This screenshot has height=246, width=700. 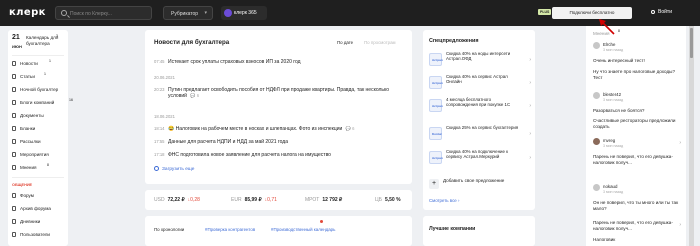 I want to click on news-icon, so click(x=14, y=63).